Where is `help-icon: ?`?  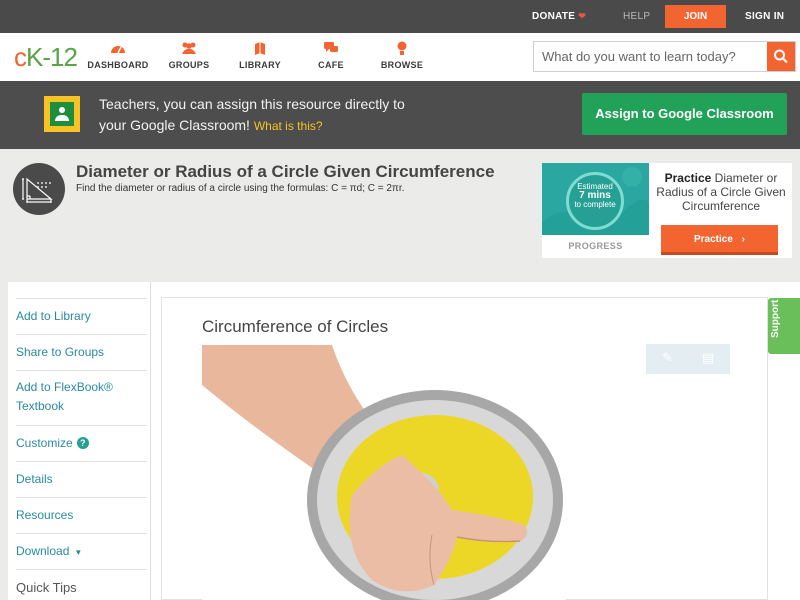 help-icon: ? is located at coordinates (82, 443).